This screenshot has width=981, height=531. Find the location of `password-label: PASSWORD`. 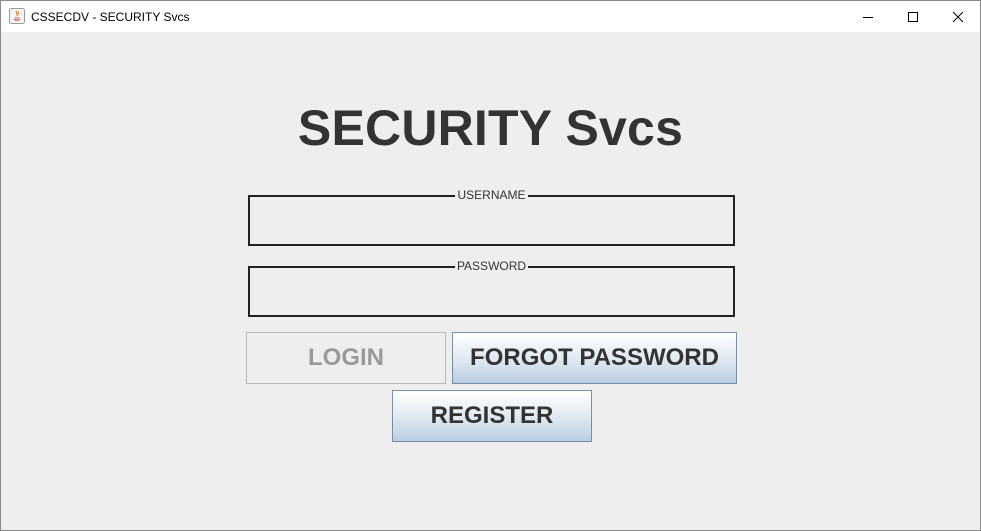

password-label: PASSWORD is located at coordinates (491, 266).